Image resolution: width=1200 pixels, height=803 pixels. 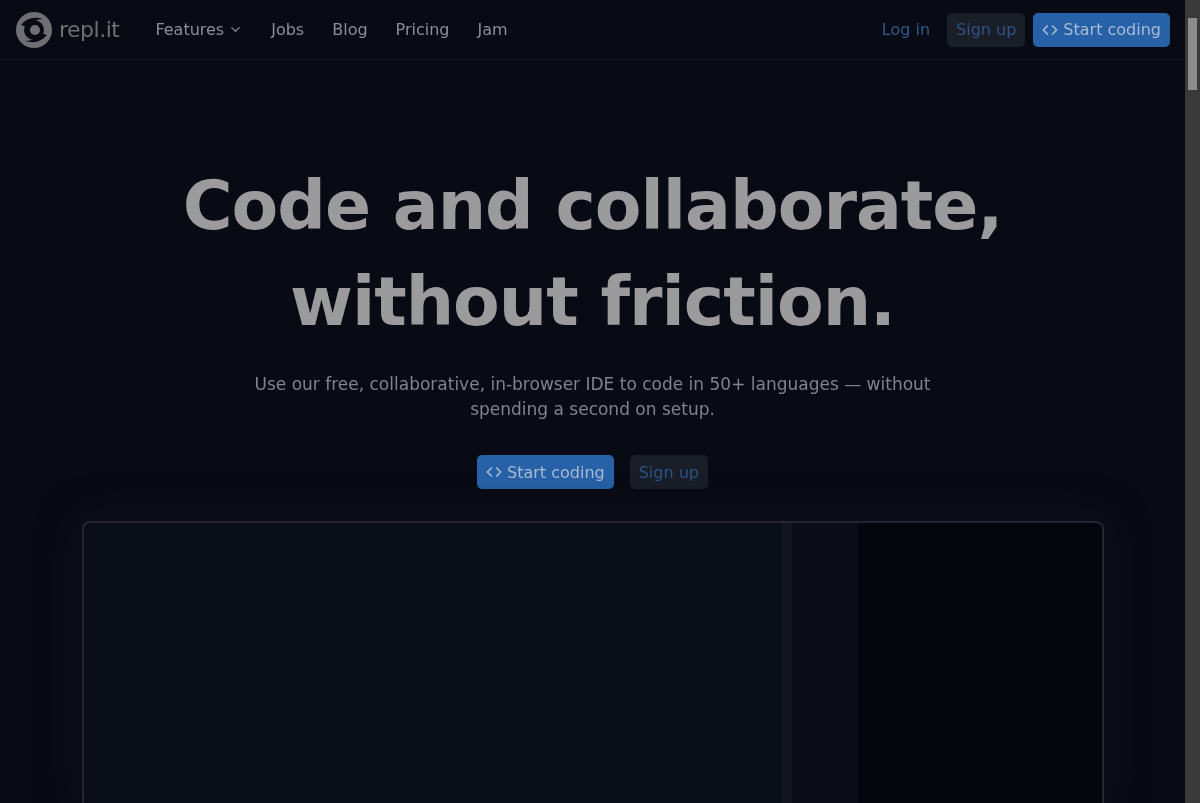 What do you see at coordinates (494, 472) in the screenshot?
I see `code-icon` at bounding box center [494, 472].